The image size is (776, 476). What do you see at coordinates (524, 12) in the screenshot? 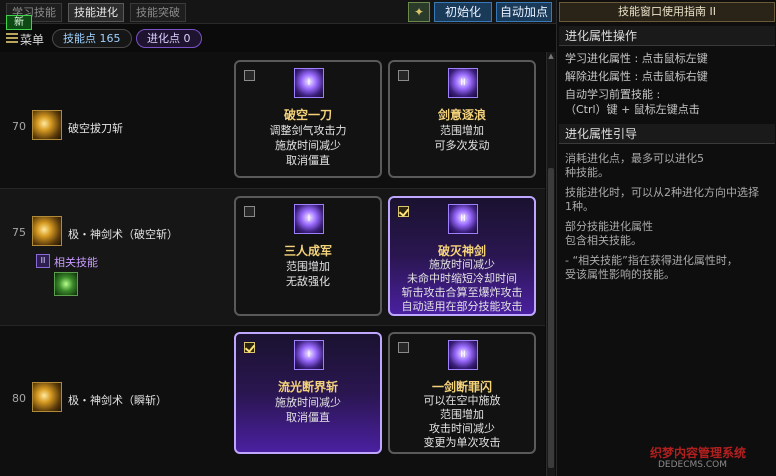
I see `auto-allocate-button: 自动加点` at bounding box center [524, 12].